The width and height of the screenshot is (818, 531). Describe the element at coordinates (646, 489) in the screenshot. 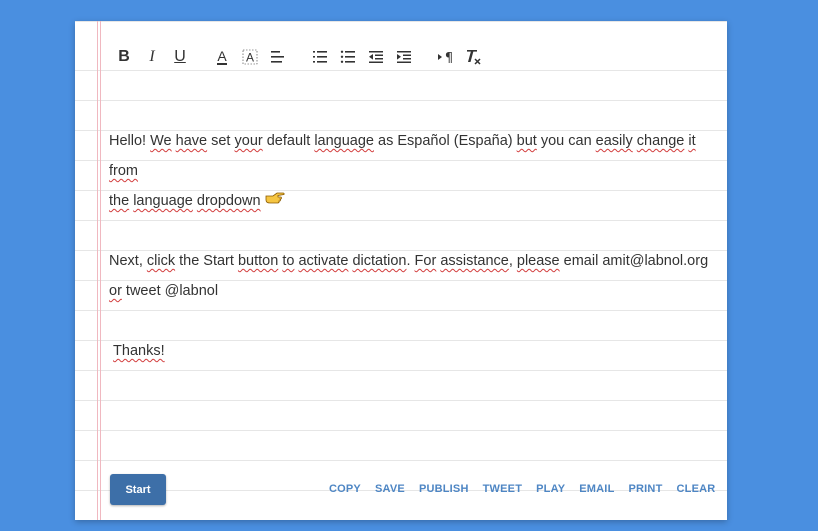

I see `print-link: PRINT` at that location.